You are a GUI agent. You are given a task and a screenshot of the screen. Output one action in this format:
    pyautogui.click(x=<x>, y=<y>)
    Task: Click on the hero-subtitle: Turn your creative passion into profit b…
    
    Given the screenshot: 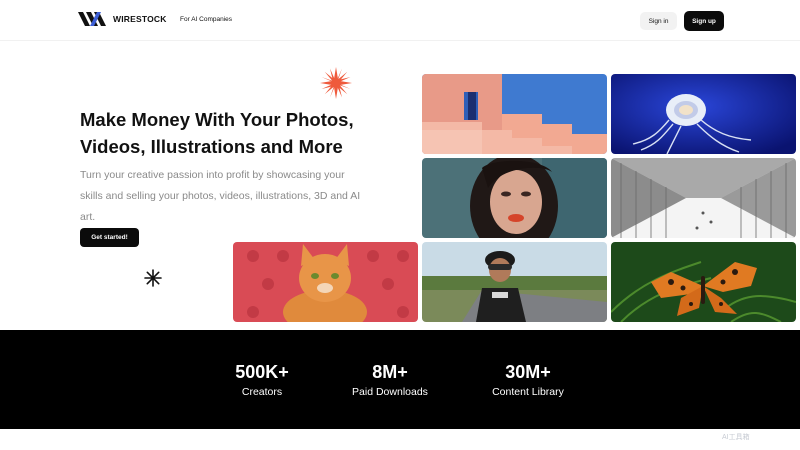 What is the action you would take?
    pyautogui.click(x=220, y=196)
    